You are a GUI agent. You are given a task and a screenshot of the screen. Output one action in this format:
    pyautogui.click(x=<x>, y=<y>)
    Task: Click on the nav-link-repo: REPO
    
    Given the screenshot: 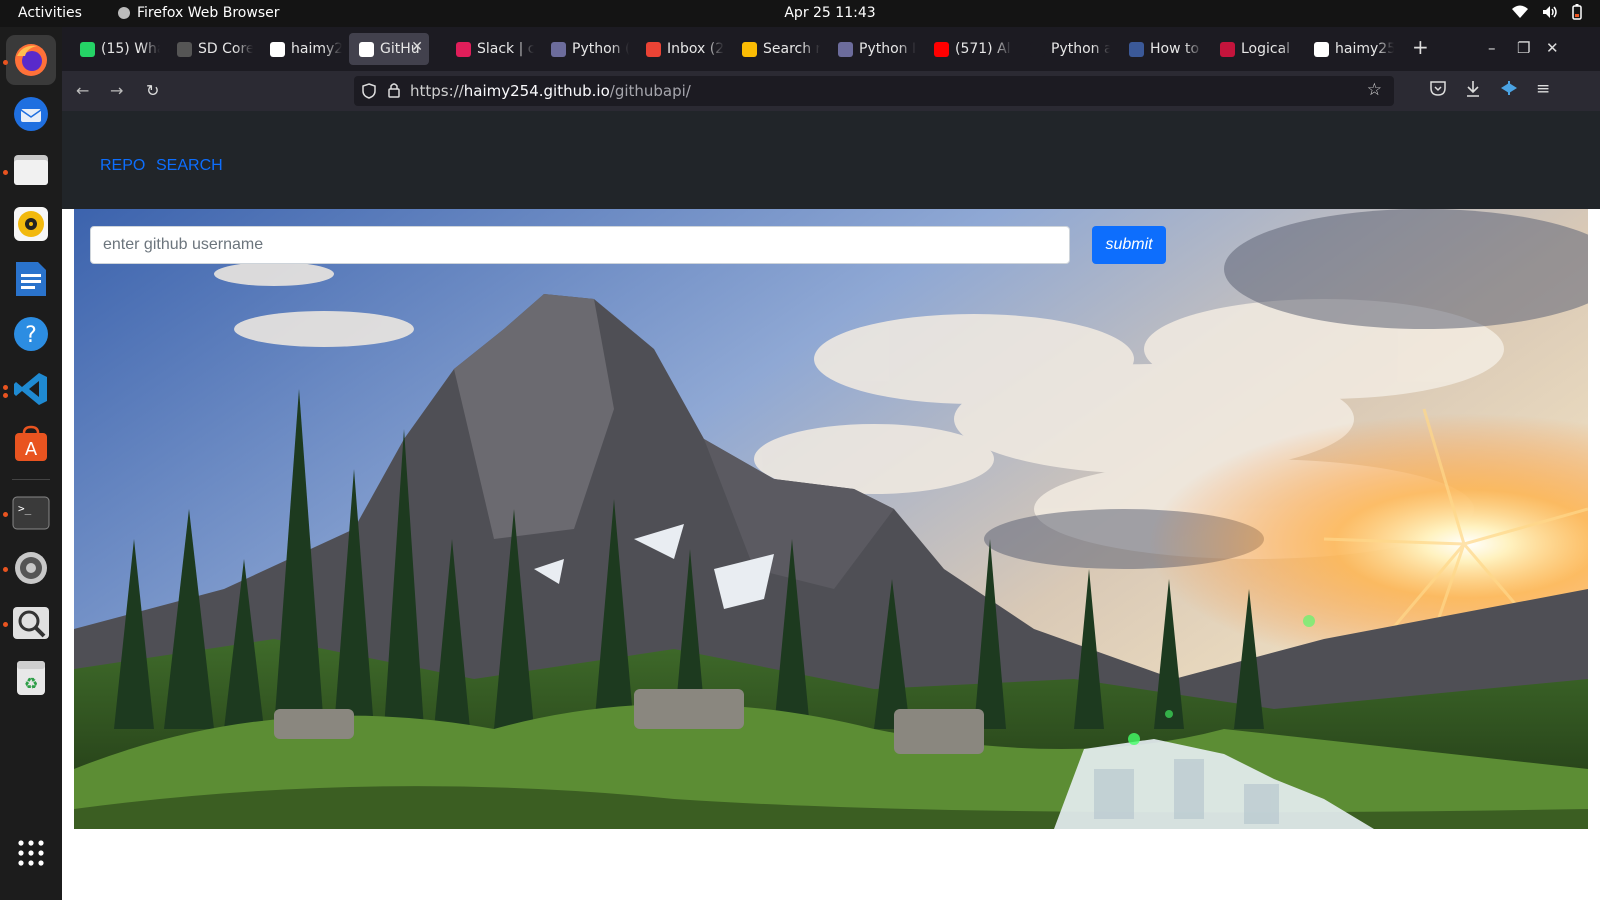 What is the action you would take?
    pyautogui.click(x=122, y=166)
    